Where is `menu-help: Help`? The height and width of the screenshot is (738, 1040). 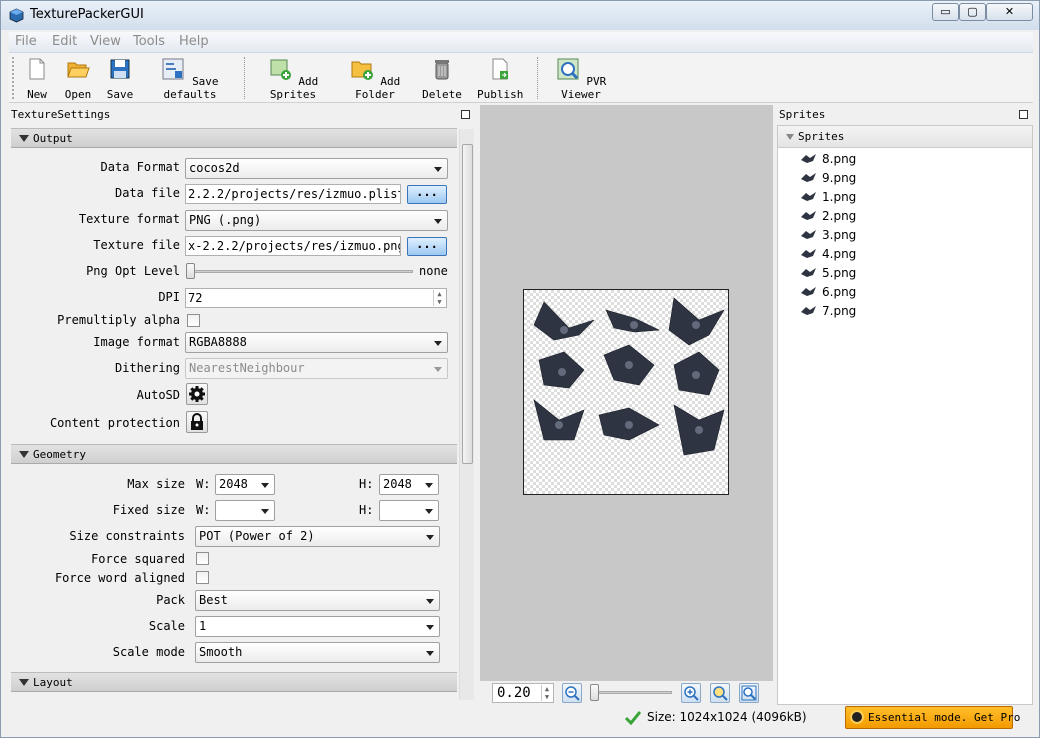
menu-help: Help is located at coordinates (194, 41).